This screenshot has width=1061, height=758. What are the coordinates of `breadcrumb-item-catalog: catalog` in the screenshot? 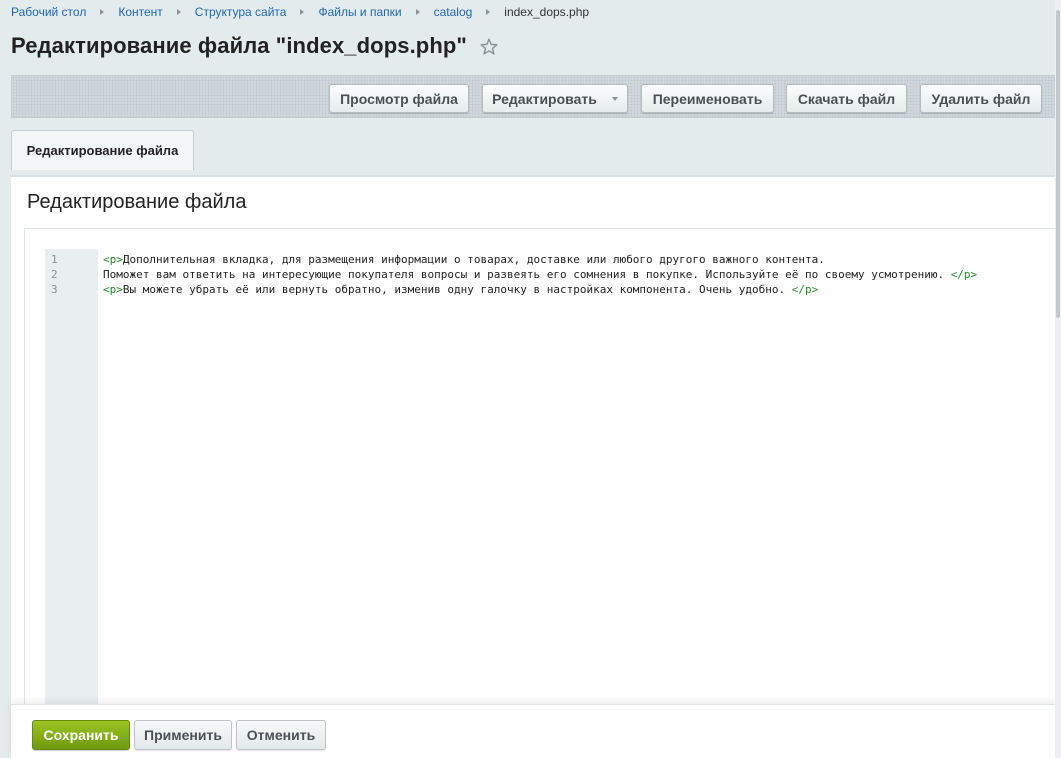 It's located at (453, 12).